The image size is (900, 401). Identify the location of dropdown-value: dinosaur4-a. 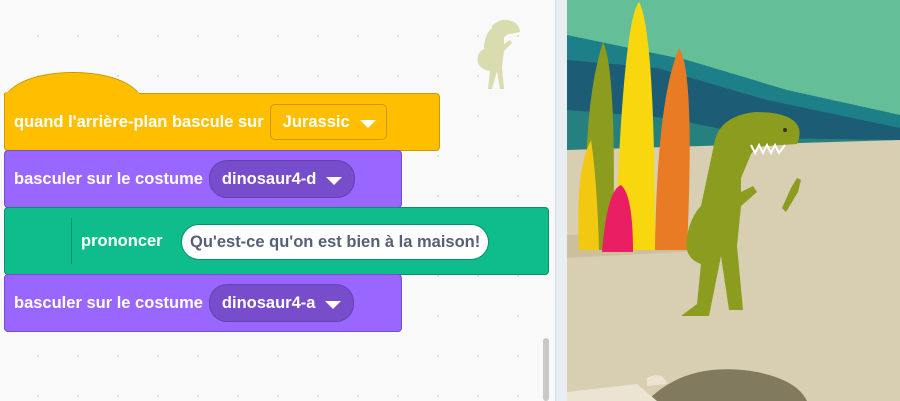
(268, 302).